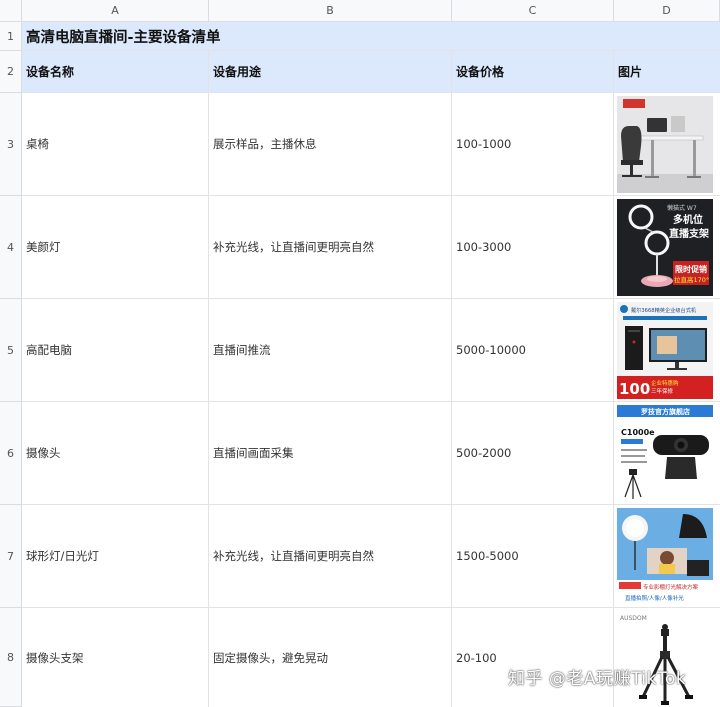 The width and height of the screenshot is (720, 707). Describe the element at coordinates (115, 556) in the screenshot. I see `cell-device-name: 球形灯/日光灯` at that location.